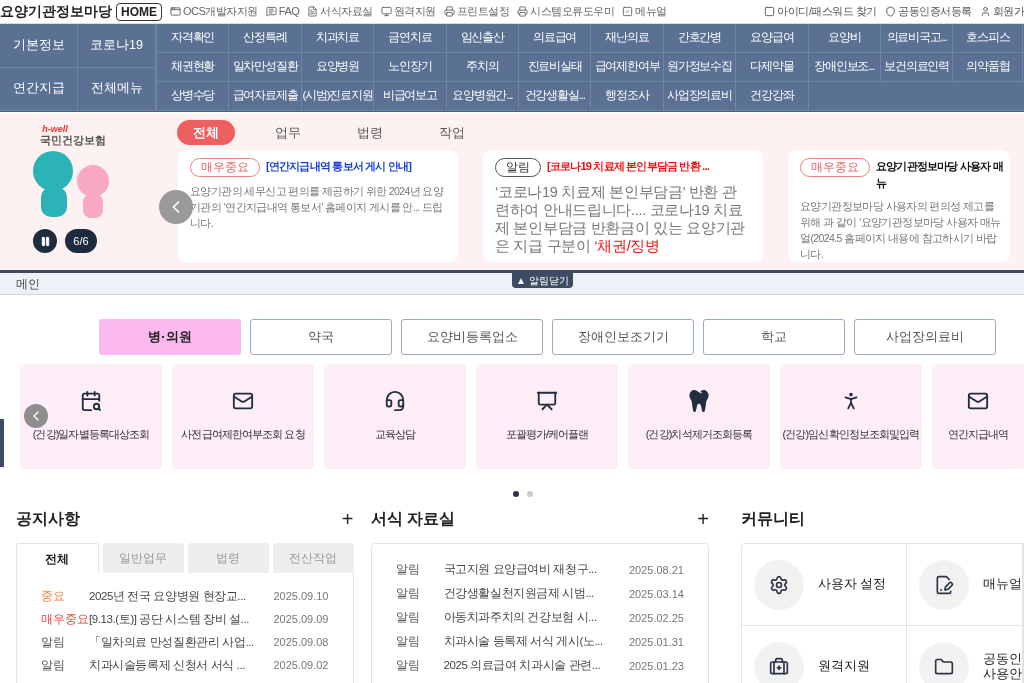 The height and width of the screenshot is (683, 1024). What do you see at coordinates (265, 38) in the screenshot?
I see `nav-menu-item: 산정특례` at bounding box center [265, 38].